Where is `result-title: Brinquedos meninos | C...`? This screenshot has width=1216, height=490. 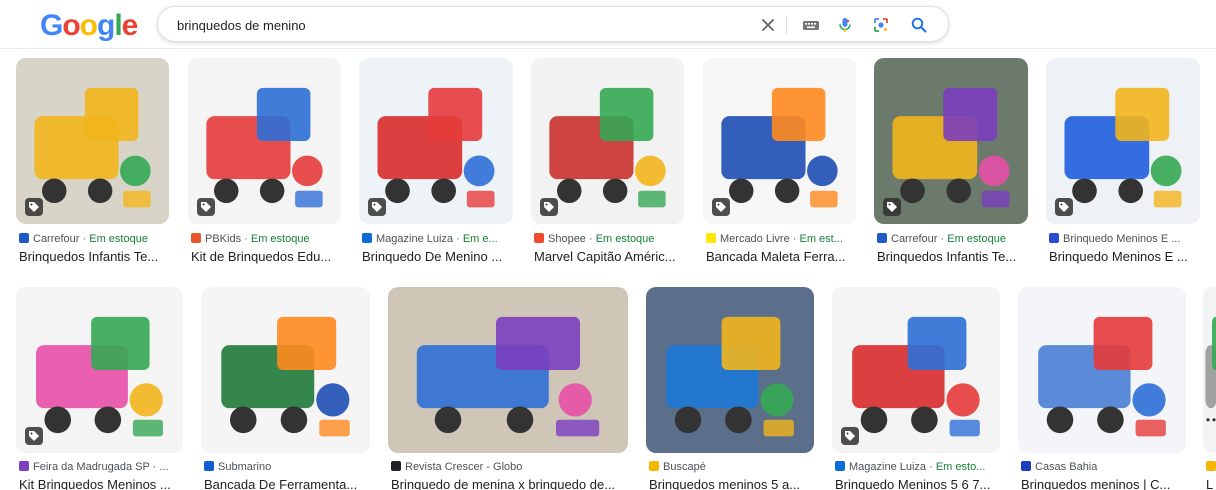 result-title: Brinquedos meninos | C... is located at coordinates (1103, 483).